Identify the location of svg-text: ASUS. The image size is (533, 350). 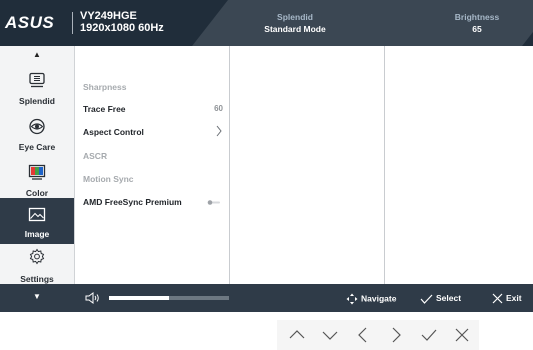
(29, 22).